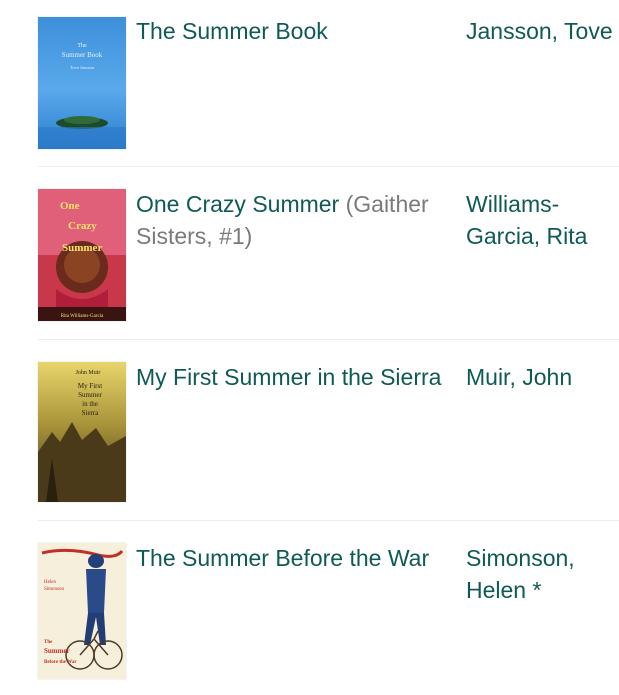 The height and width of the screenshot is (695, 619). Describe the element at coordinates (82, 67) in the screenshot. I see `cover-text: Tove Jansson` at that location.